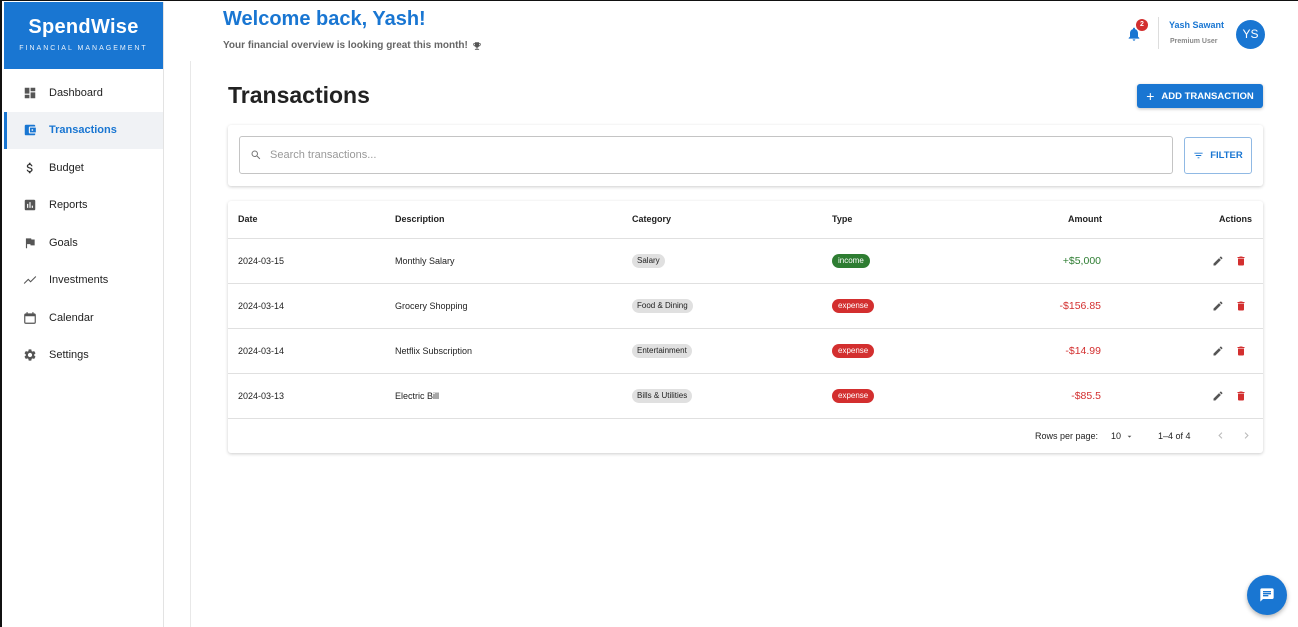 This screenshot has width=1298, height=627. Describe the element at coordinates (1226, 155) in the screenshot. I see `filter-label: FILTER` at that location.